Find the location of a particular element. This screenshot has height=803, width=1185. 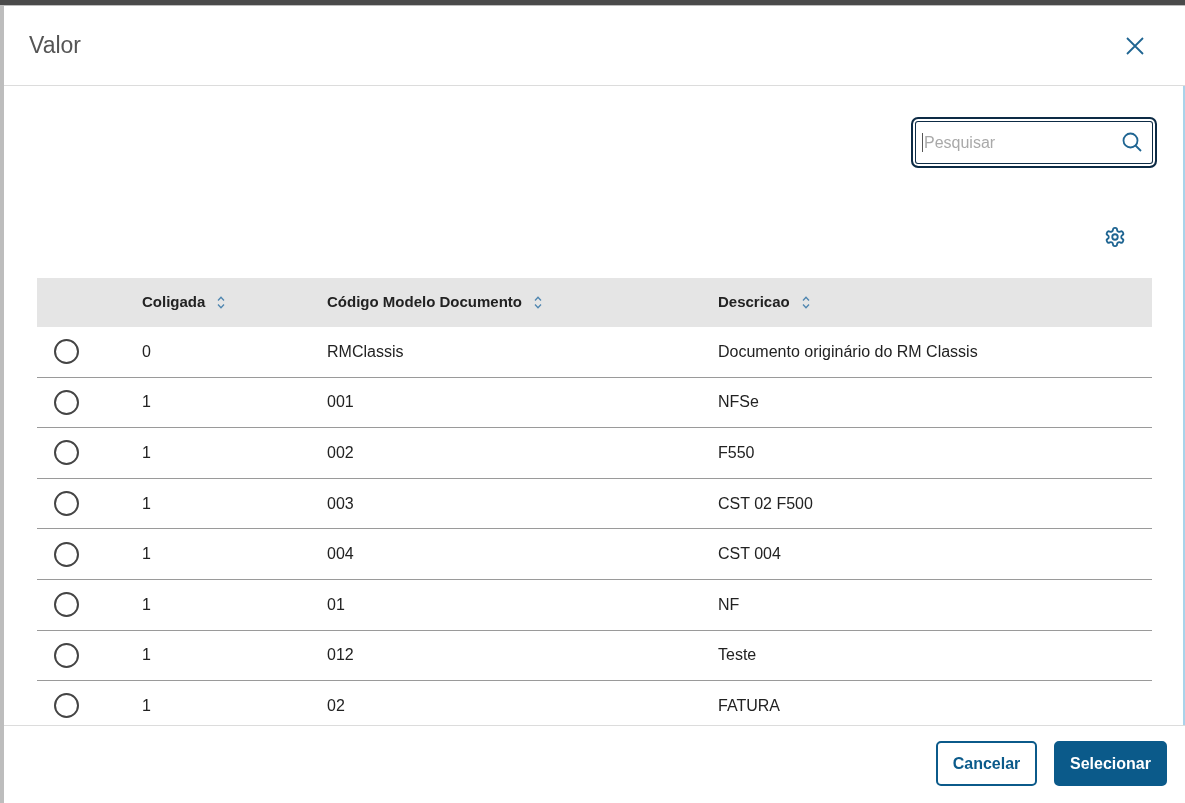

dialog-title: Valor is located at coordinates (55, 46).